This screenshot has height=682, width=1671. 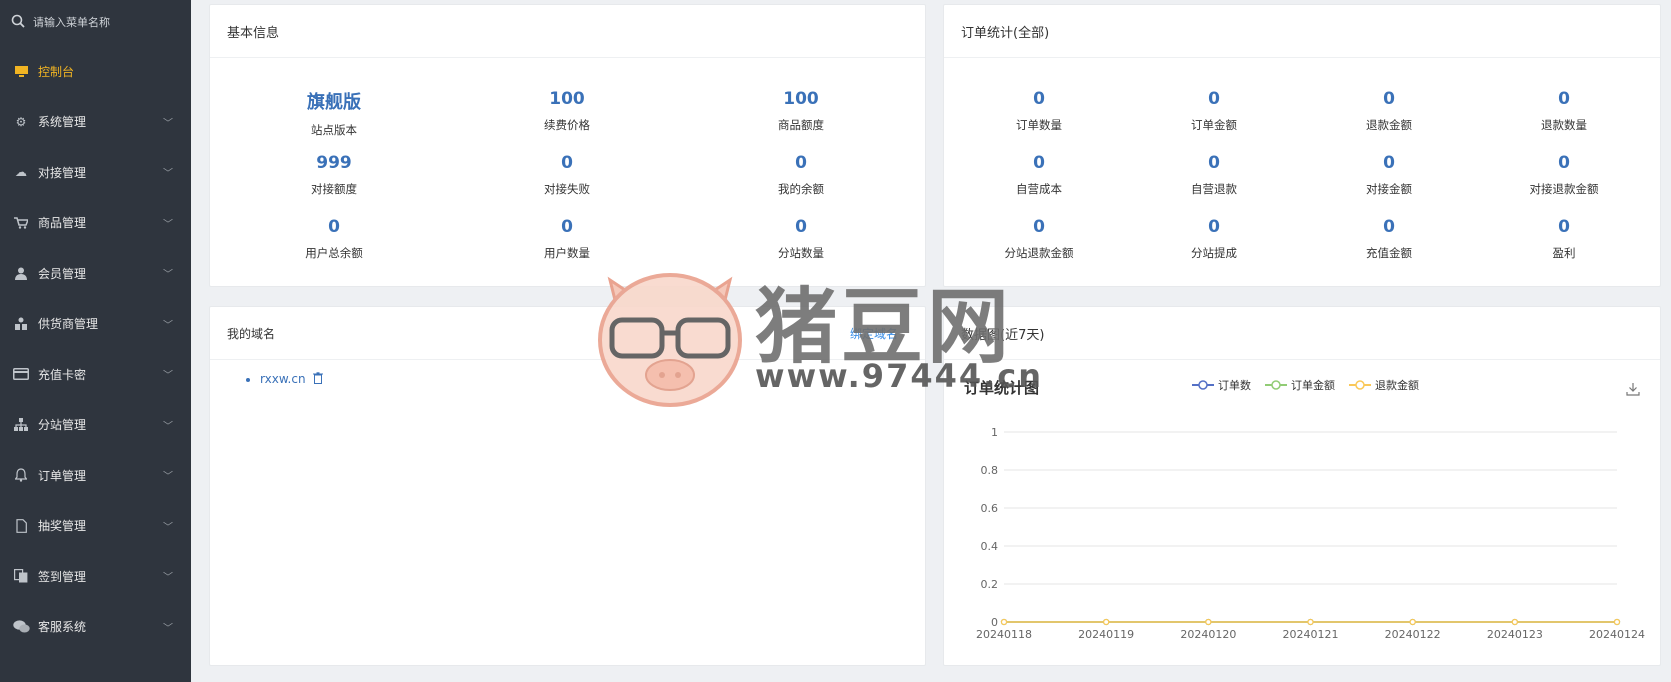 What do you see at coordinates (1039, 239) in the screenshot?
I see `stat-substation-refund: 0 分站退款金额` at bounding box center [1039, 239].